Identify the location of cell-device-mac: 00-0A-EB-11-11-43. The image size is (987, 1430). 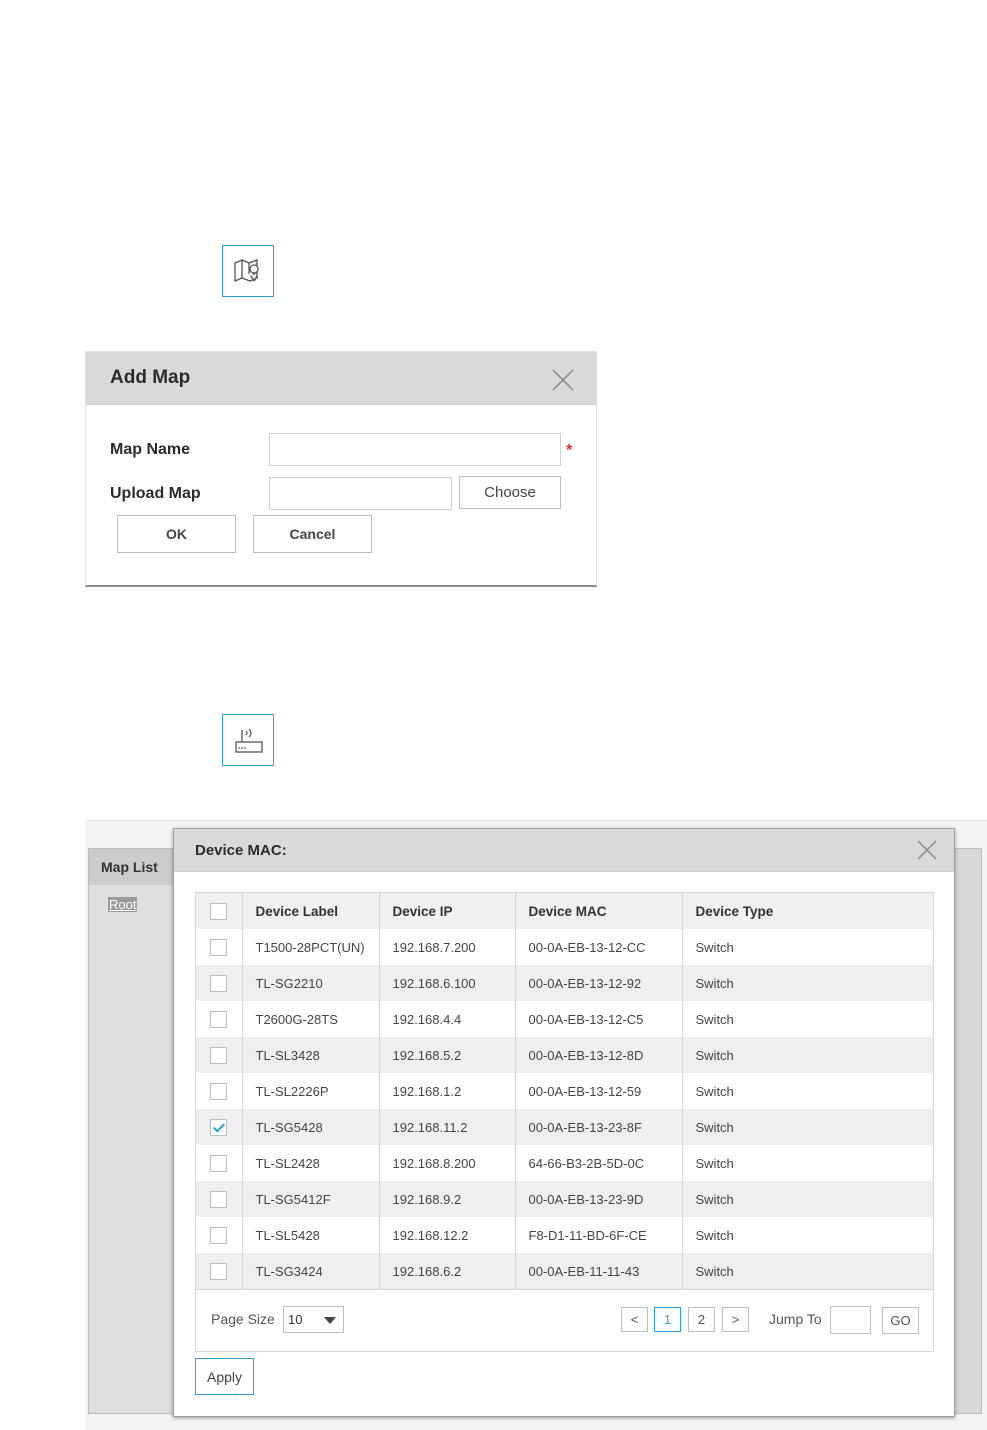
(599, 1271).